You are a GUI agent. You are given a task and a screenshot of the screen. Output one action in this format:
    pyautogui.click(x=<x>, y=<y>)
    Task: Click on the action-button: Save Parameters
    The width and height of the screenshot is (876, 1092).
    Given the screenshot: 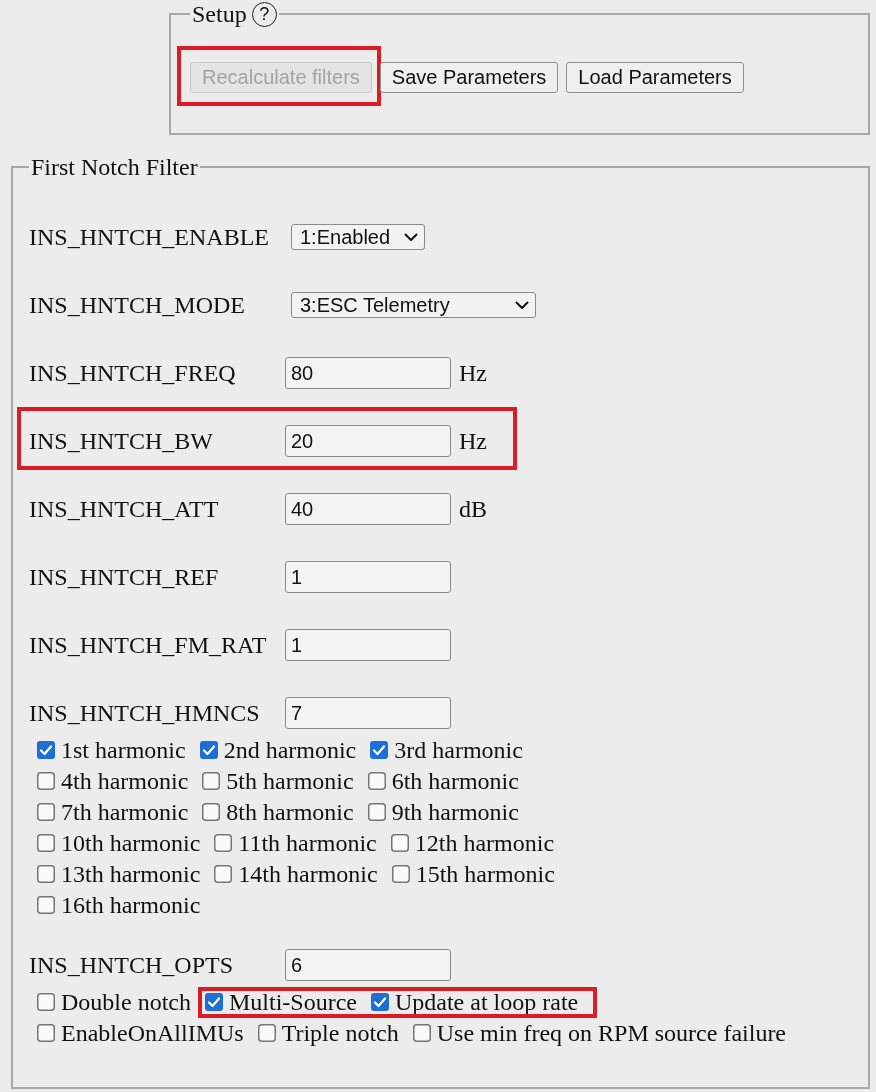 What is the action you would take?
    pyautogui.click(x=469, y=77)
    